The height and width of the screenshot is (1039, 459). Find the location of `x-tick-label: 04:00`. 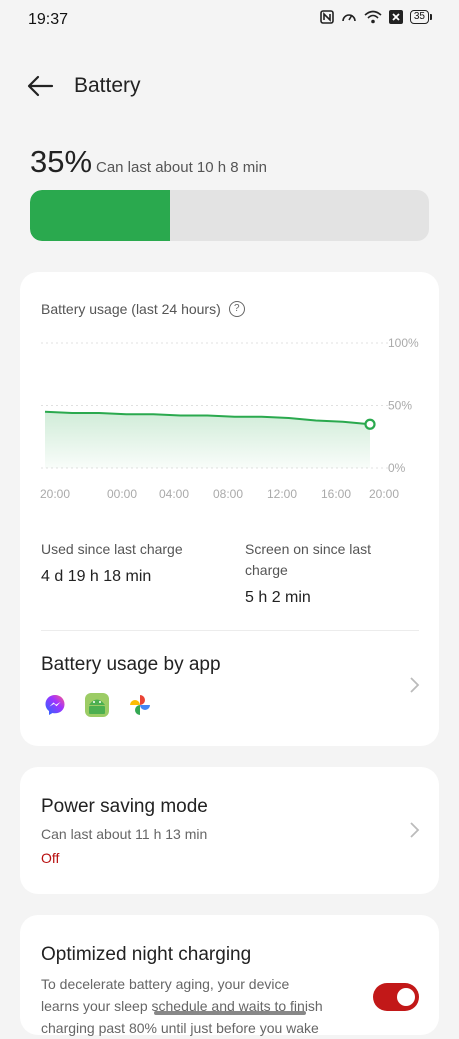

x-tick-label: 04:00 is located at coordinates (174, 494).